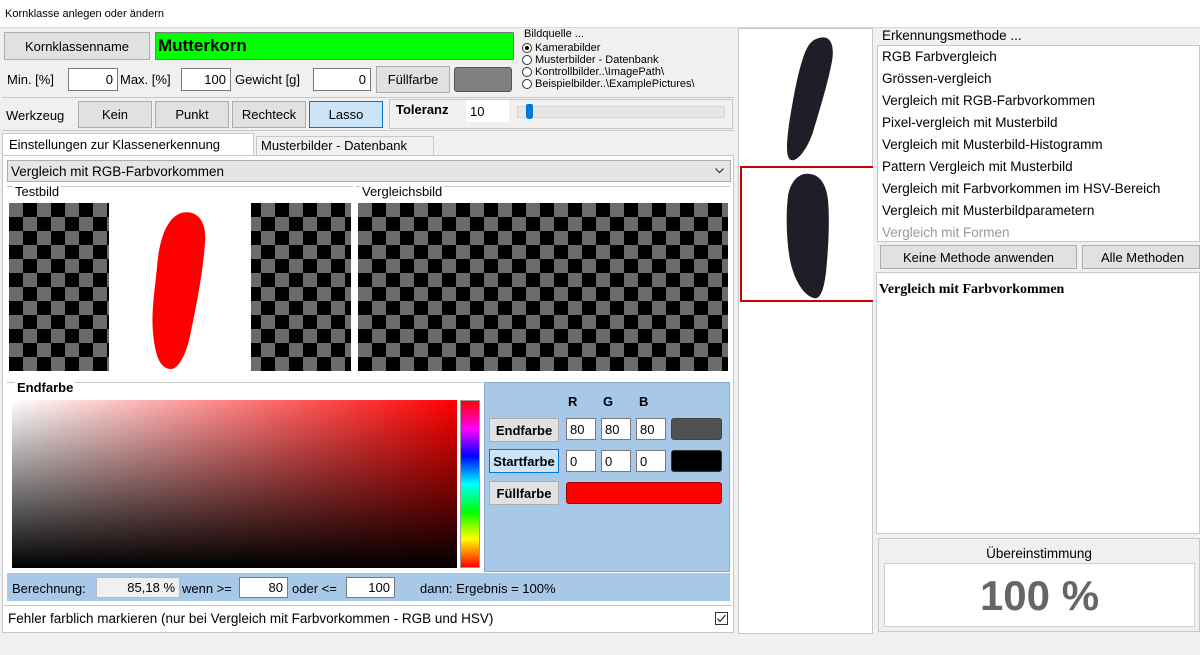 The width and height of the screenshot is (1200, 655). Describe the element at coordinates (128, 144) in the screenshot. I see `tab-settings: Einstellungen zur Klassenerkennung` at that location.